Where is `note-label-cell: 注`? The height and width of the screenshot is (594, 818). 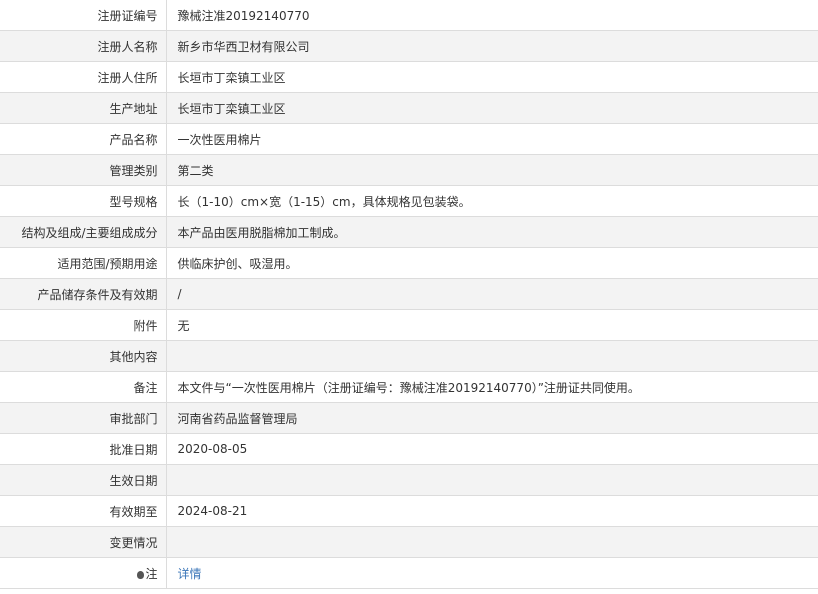
note-label-cell: 注 is located at coordinates (83, 573).